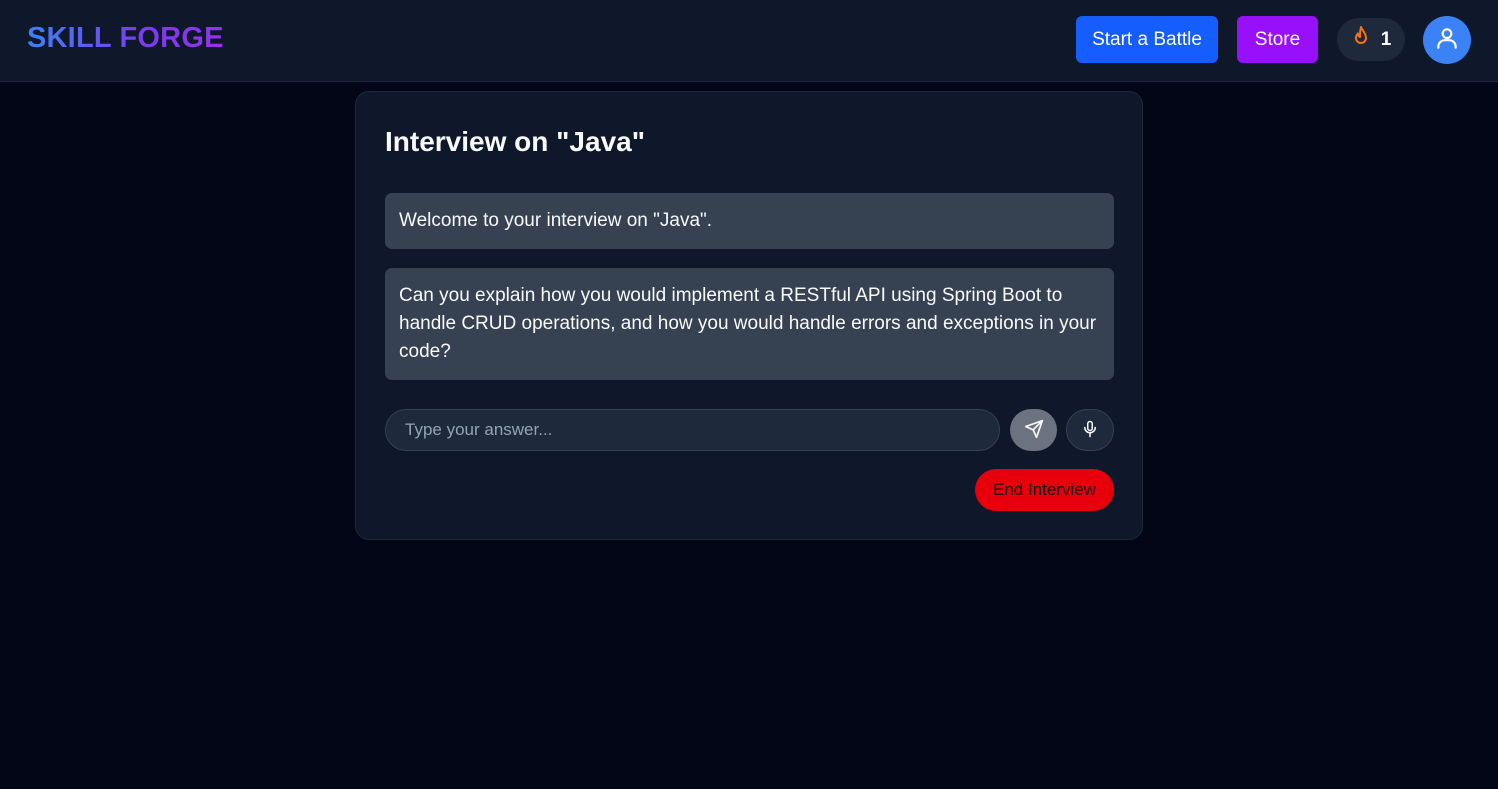 The image size is (1498, 789). I want to click on streak-badge: 1, so click(1371, 39).